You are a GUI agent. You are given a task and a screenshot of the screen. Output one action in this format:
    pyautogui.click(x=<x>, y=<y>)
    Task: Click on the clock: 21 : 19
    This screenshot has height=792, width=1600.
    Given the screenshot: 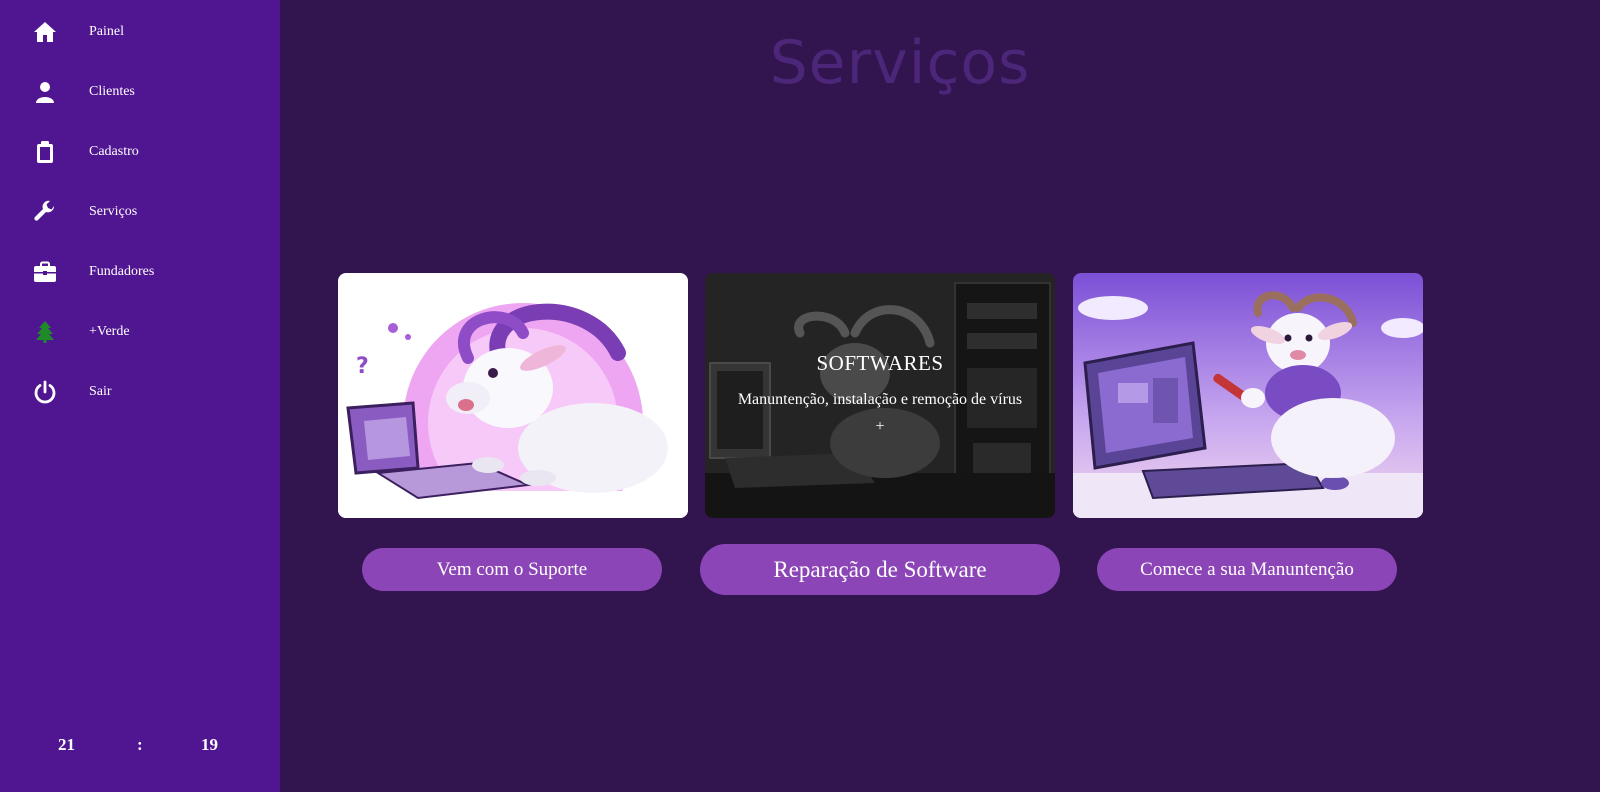 What is the action you would take?
    pyautogui.click(x=140, y=745)
    